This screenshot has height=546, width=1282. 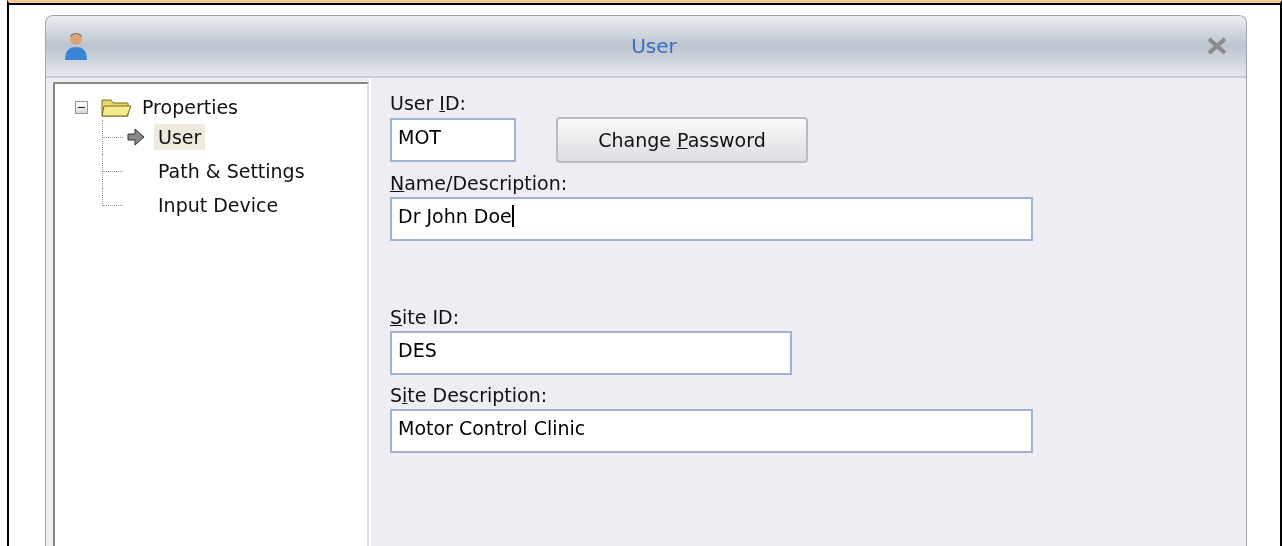 What do you see at coordinates (469, 395) in the screenshot?
I see `field-label: Site Description:` at bounding box center [469, 395].